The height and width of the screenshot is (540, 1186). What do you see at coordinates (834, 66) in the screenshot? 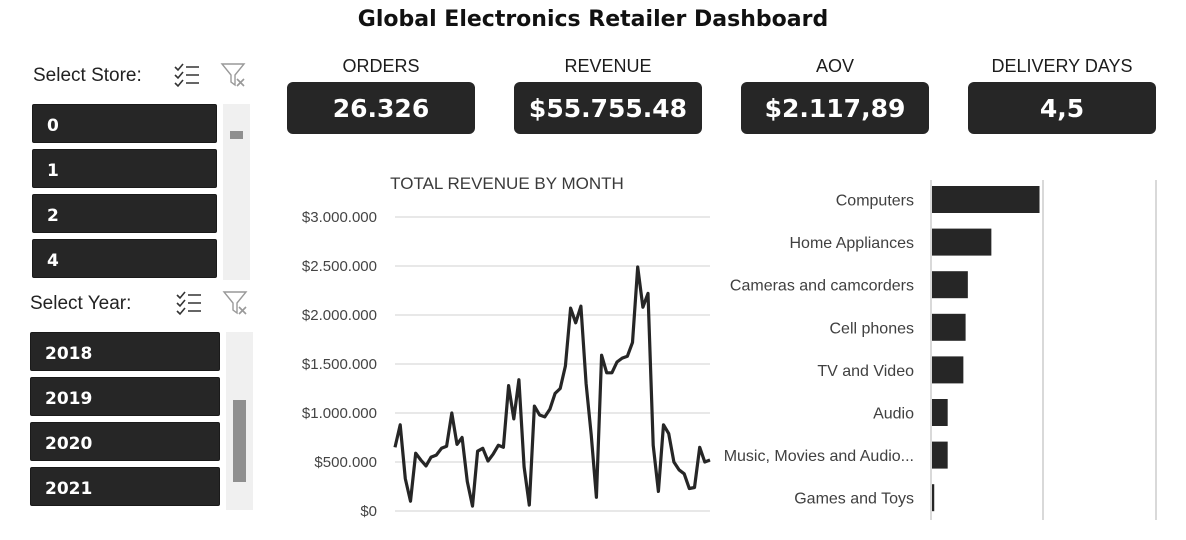
I see `kpi-aov-label: AOV` at bounding box center [834, 66].